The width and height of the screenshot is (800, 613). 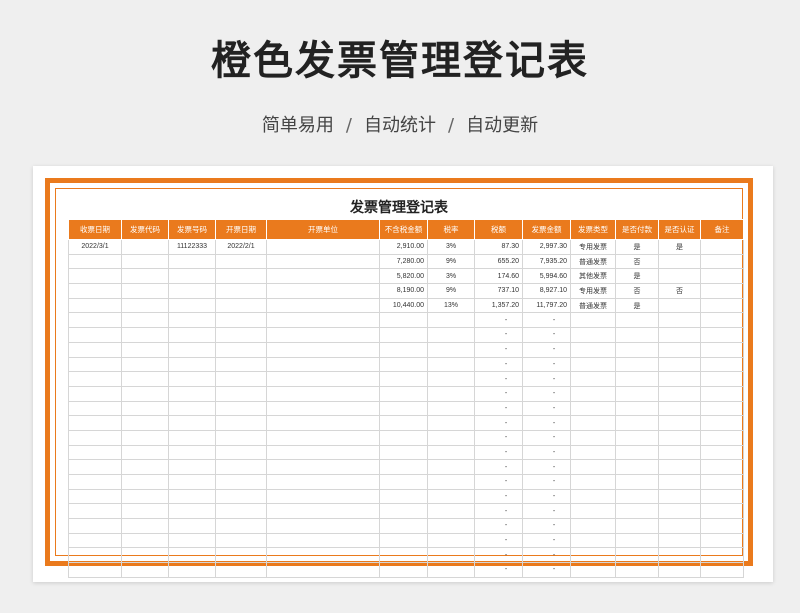 What do you see at coordinates (403, 291) in the screenshot?
I see `cell-amount-excl-tax: 8,190.00` at bounding box center [403, 291].